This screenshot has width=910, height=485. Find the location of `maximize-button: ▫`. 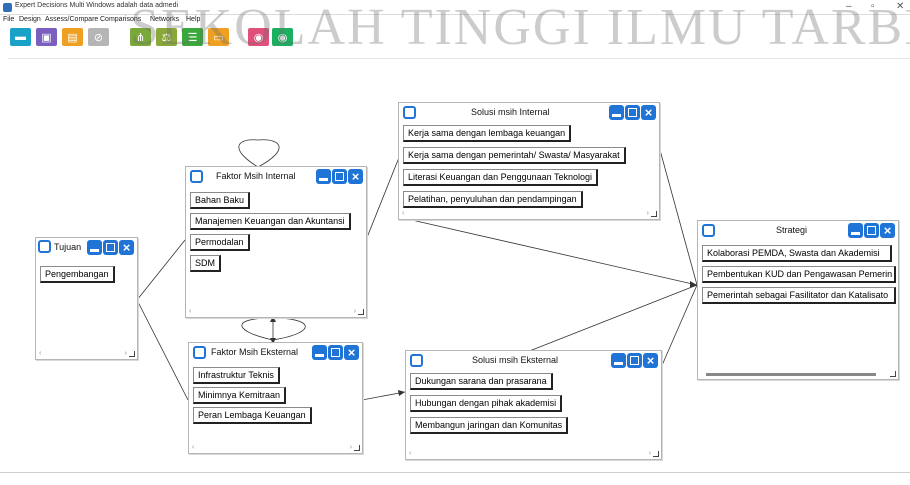

maximize-button: ▫ is located at coordinates (873, 7).